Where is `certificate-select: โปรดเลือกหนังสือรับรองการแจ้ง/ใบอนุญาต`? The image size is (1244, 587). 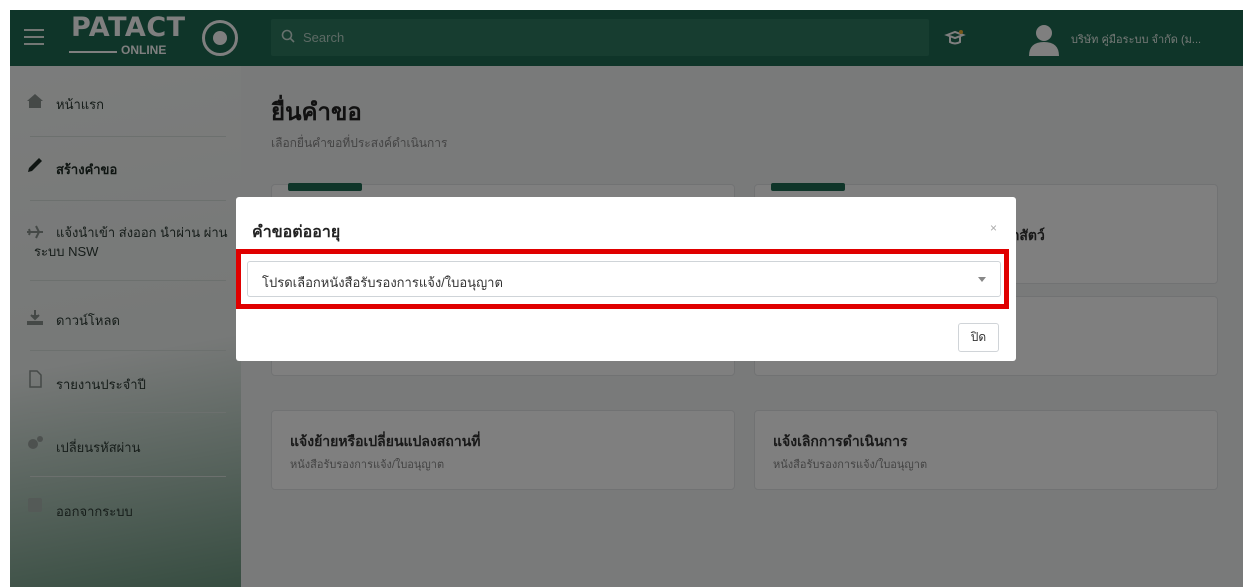 certificate-select: โปรดเลือกหนังสือรับรองการแจ้ง/ใบอนุญาต is located at coordinates (624, 279).